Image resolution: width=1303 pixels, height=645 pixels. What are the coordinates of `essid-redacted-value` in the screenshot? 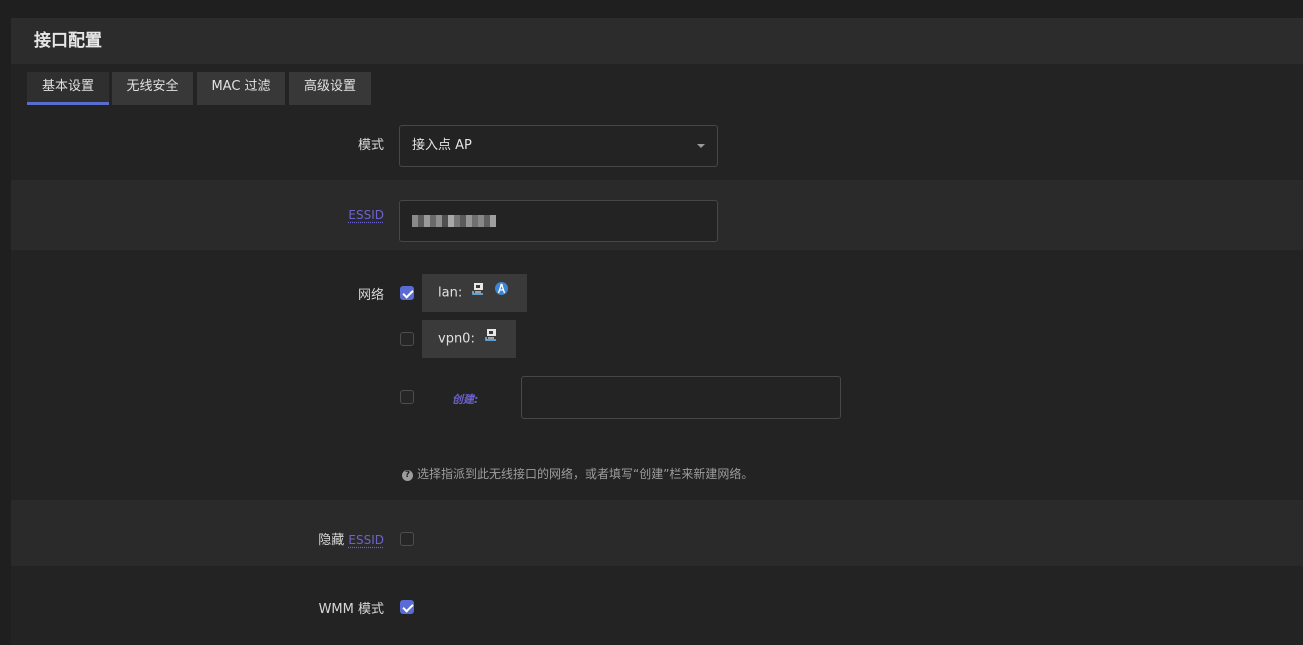 It's located at (454, 220).